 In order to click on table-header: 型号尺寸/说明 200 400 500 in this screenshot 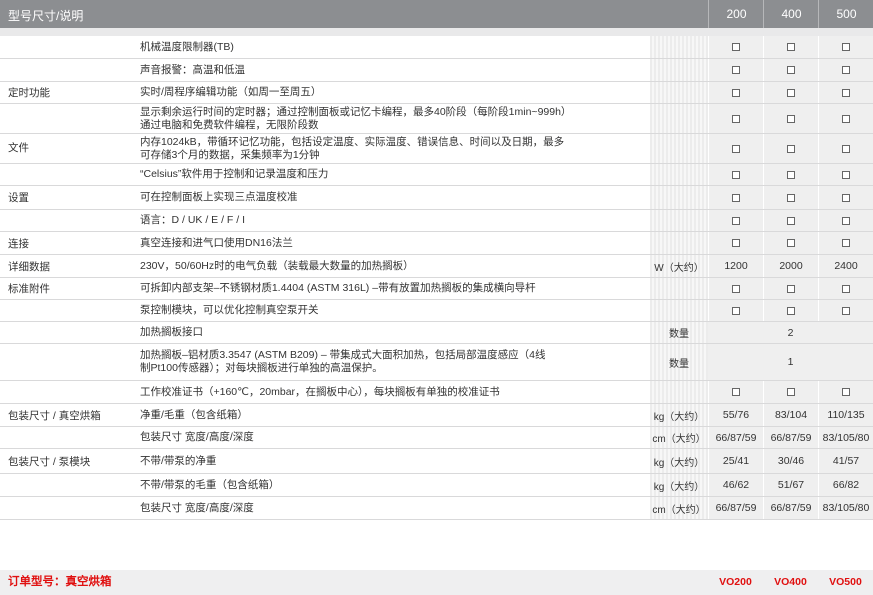, I will do `click(436, 14)`.